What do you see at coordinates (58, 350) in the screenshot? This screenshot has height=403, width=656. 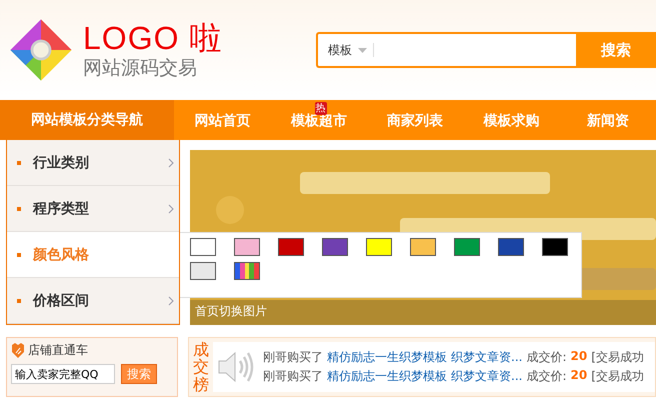 I see `shop-title: 店铺直通车` at bounding box center [58, 350].